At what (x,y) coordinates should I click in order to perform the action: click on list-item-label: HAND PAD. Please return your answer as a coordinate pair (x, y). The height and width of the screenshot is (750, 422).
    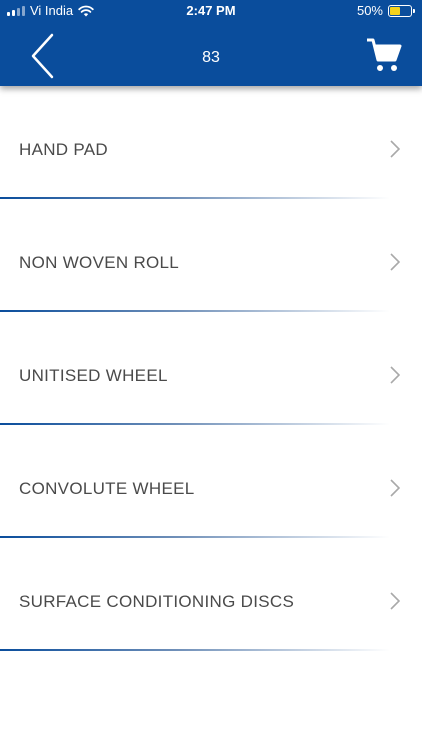
    Looking at the image, I should click on (63, 149).